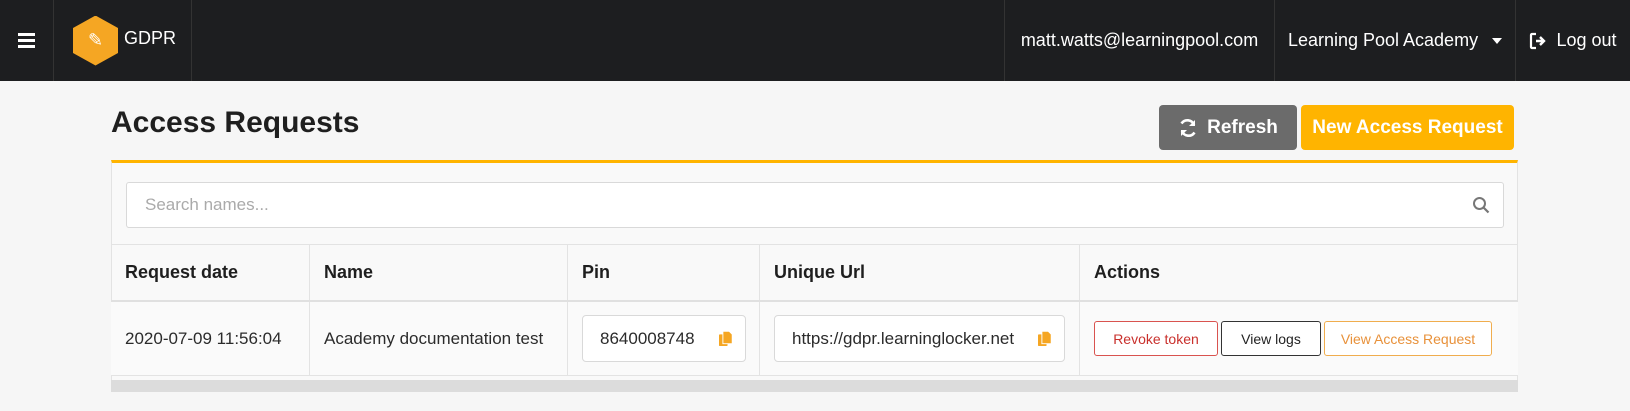 This screenshot has height=411, width=1630. I want to click on unique-url-value: https://gdpr.learninglocker.net, so click(903, 338).